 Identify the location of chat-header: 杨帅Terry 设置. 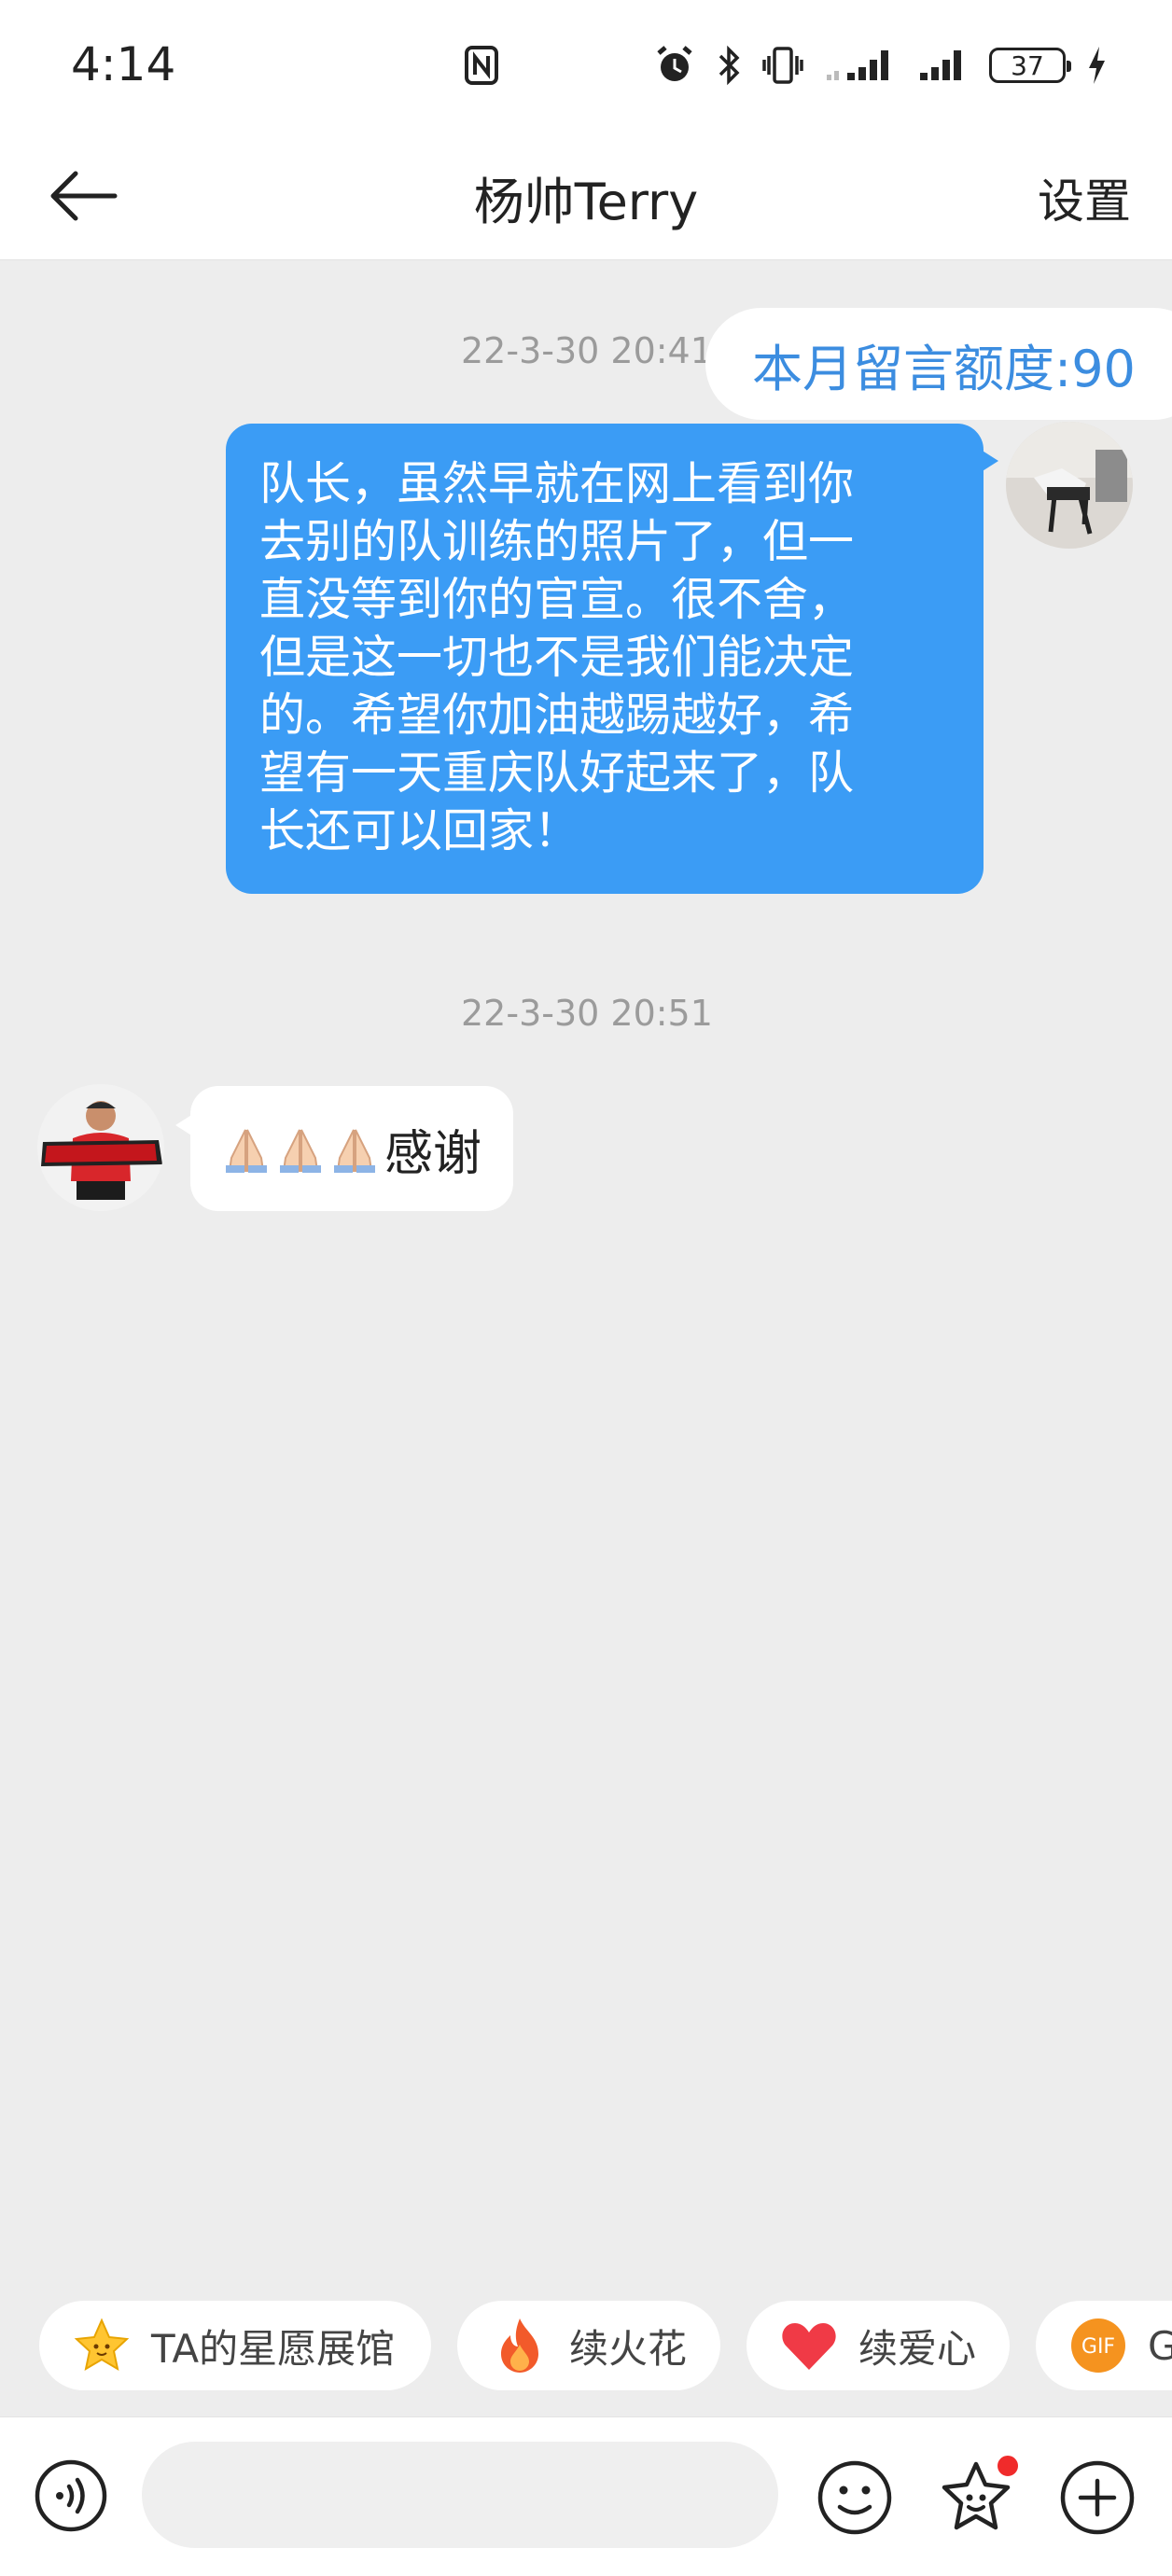
(586, 195).